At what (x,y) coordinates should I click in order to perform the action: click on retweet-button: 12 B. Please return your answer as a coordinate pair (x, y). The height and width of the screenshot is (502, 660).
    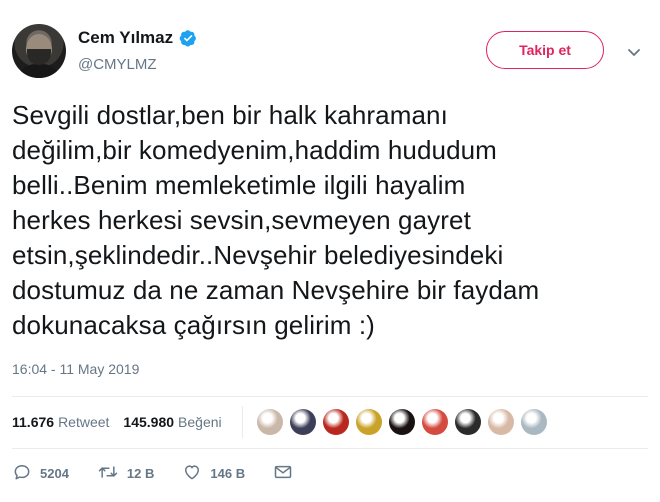
    Looking at the image, I should click on (125, 473).